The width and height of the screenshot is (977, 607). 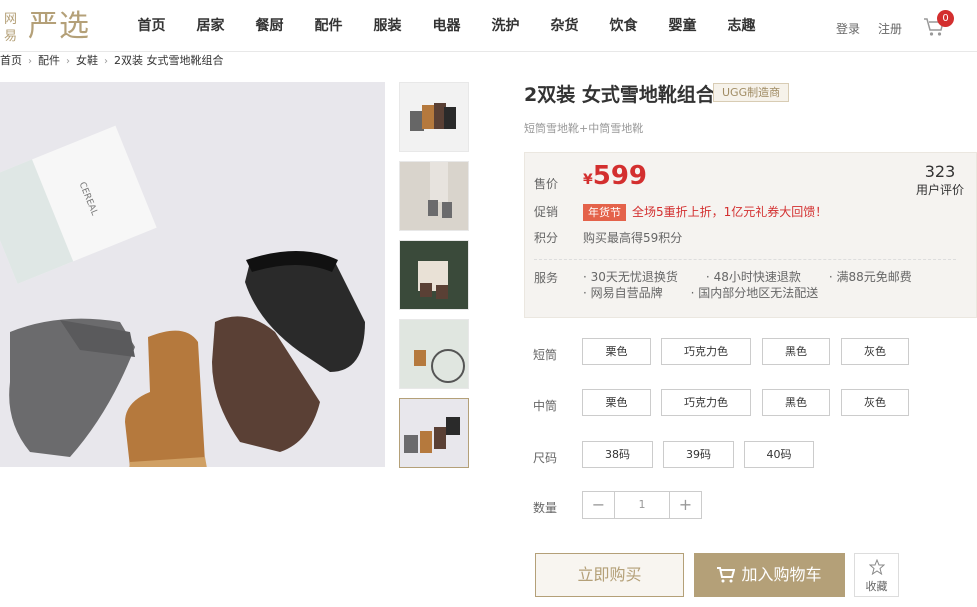 What do you see at coordinates (781, 574) in the screenshot?
I see `add-to-cart-label: 加入购物车` at bounding box center [781, 574].